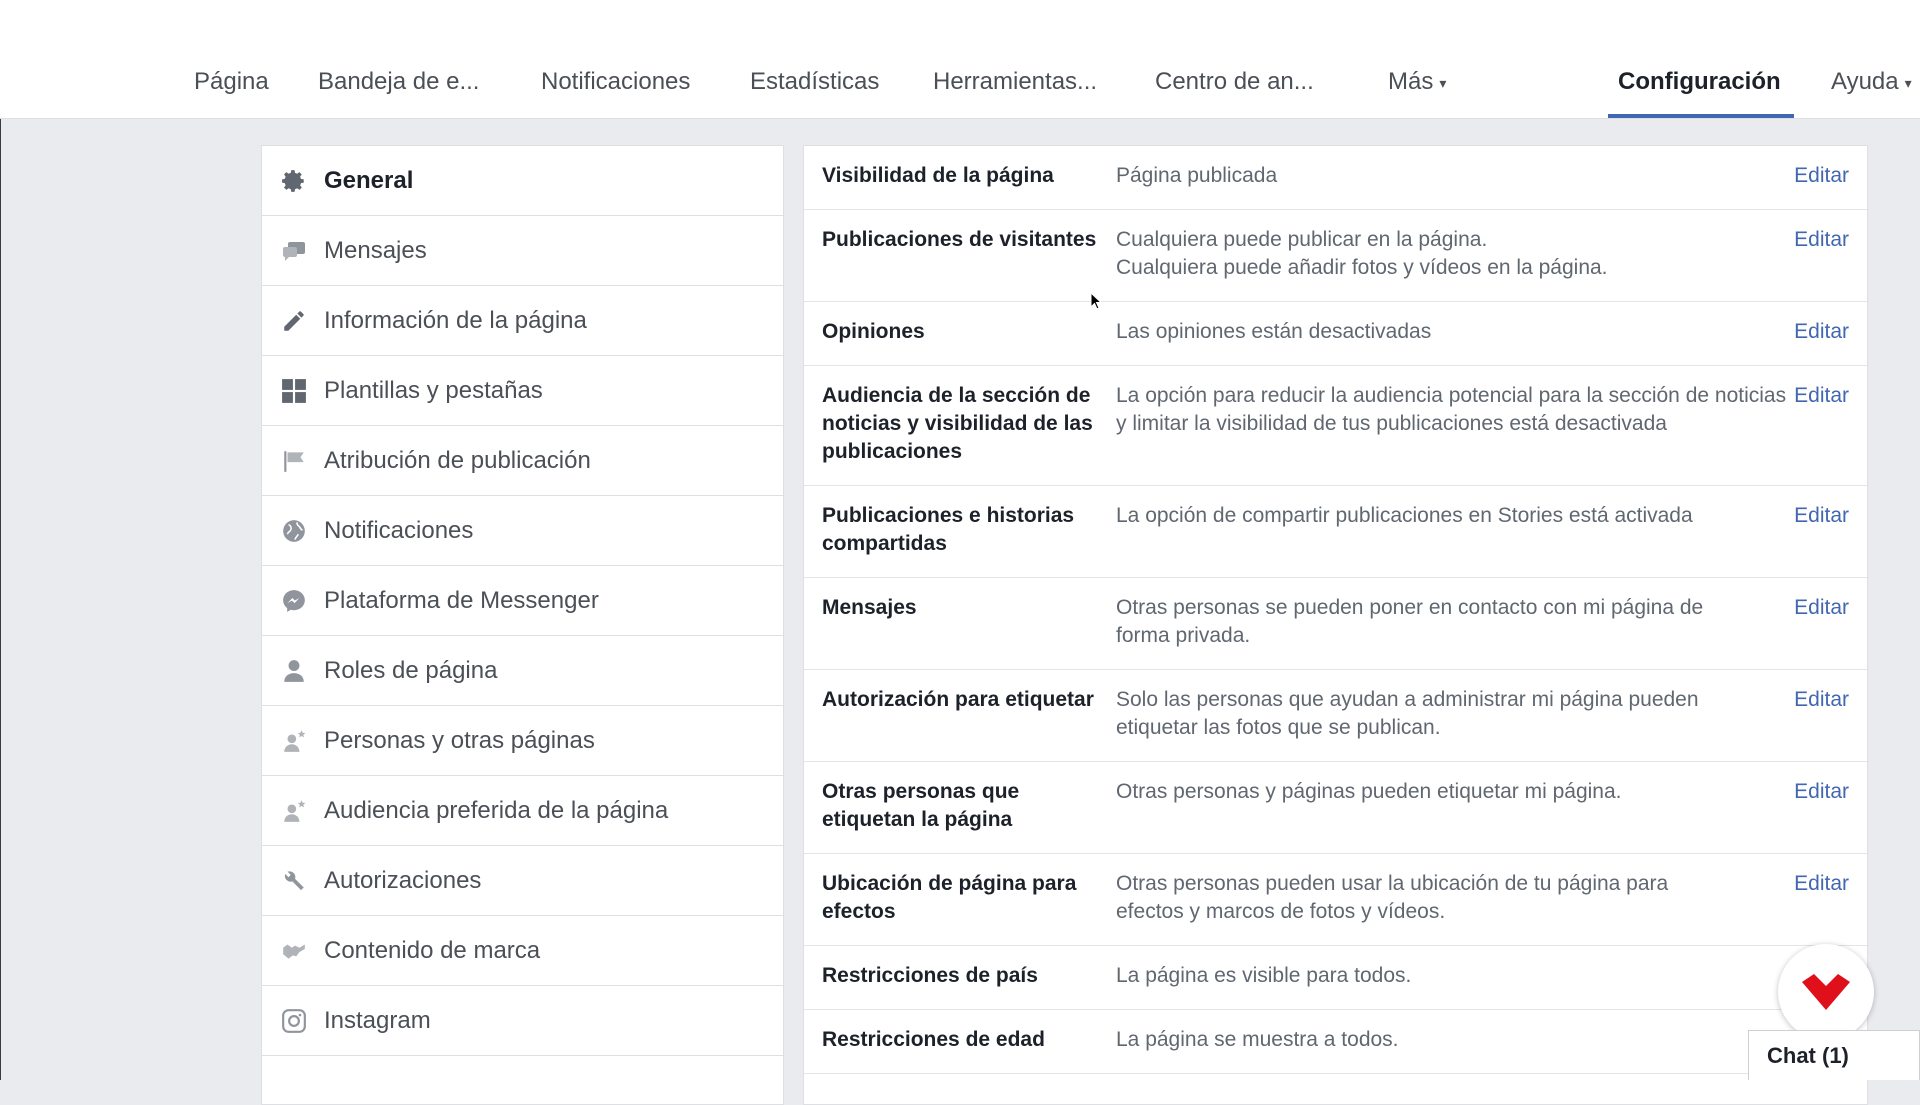 The image size is (1920, 1105). What do you see at coordinates (294, 391) in the screenshot?
I see `grid-icon` at bounding box center [294, 391].